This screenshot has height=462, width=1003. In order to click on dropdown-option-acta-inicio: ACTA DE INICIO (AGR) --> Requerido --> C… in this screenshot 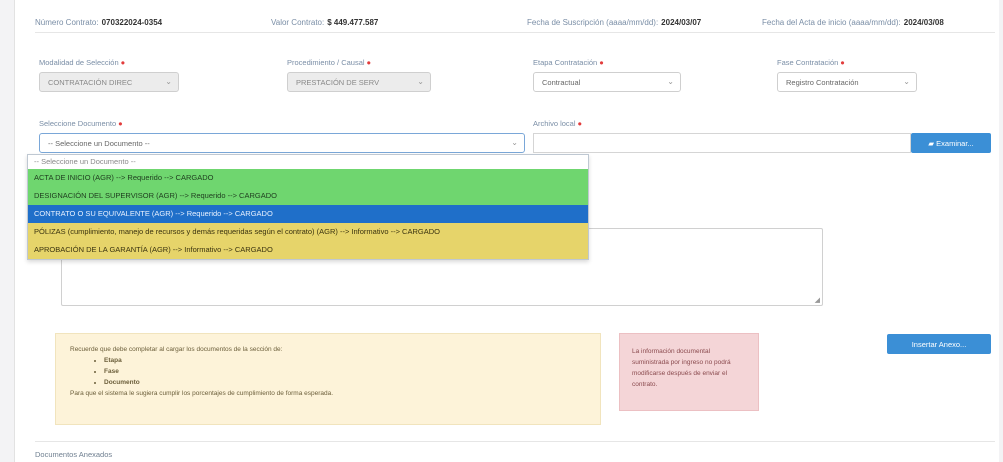, I will do `click(308, 178)`.